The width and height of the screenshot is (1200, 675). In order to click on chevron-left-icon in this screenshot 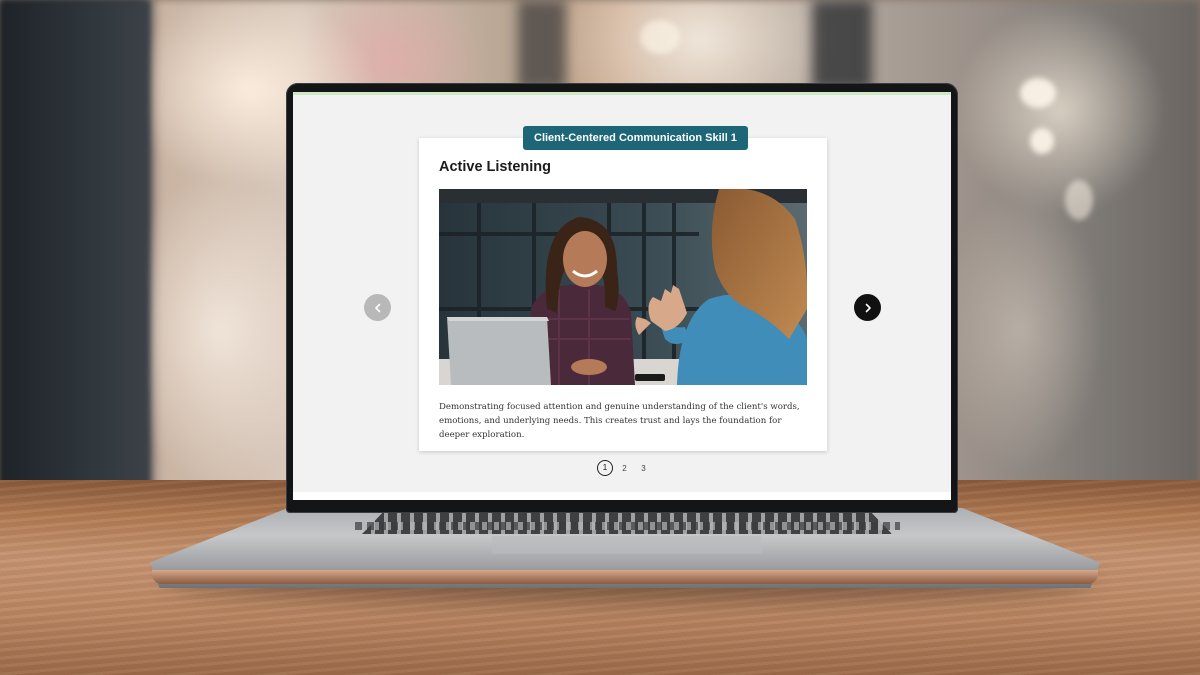, I will do `click(377, 307)`.